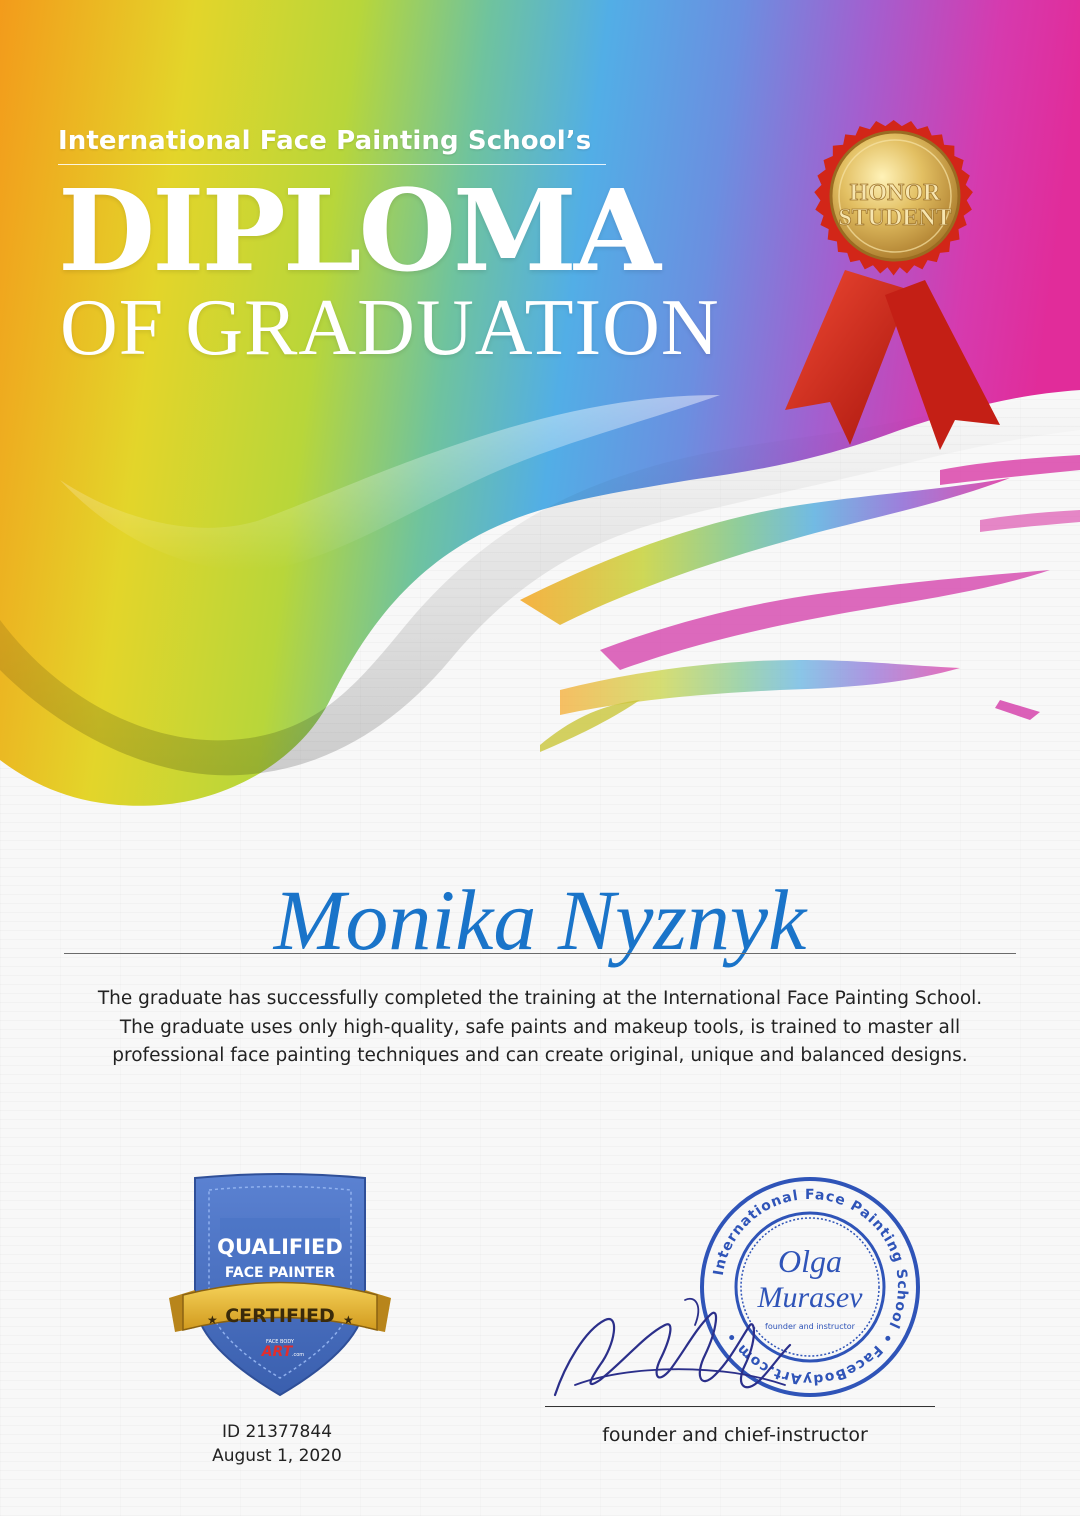 This screenshot has height=1516, width=1080. I want to click on certificate-date: August 1, 2020, so click(277, 1456).